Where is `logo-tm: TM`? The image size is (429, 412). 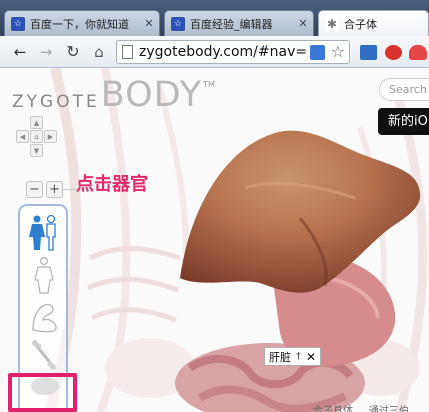
logo-tm: TM is located at coordinates (209, 84).